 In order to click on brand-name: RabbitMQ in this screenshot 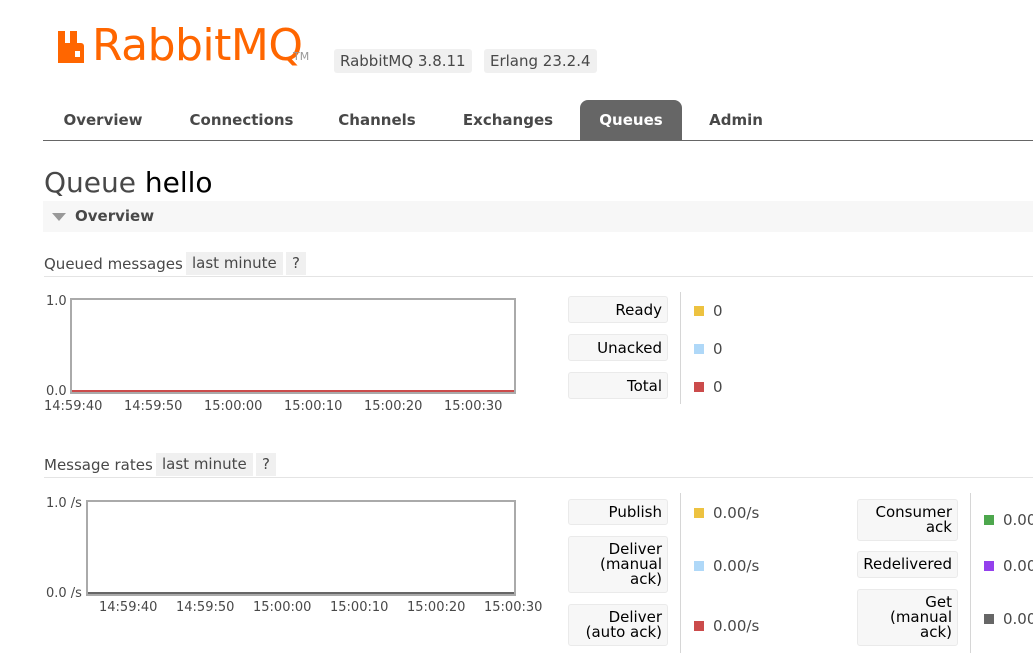, I will do `click(197, 45)`.